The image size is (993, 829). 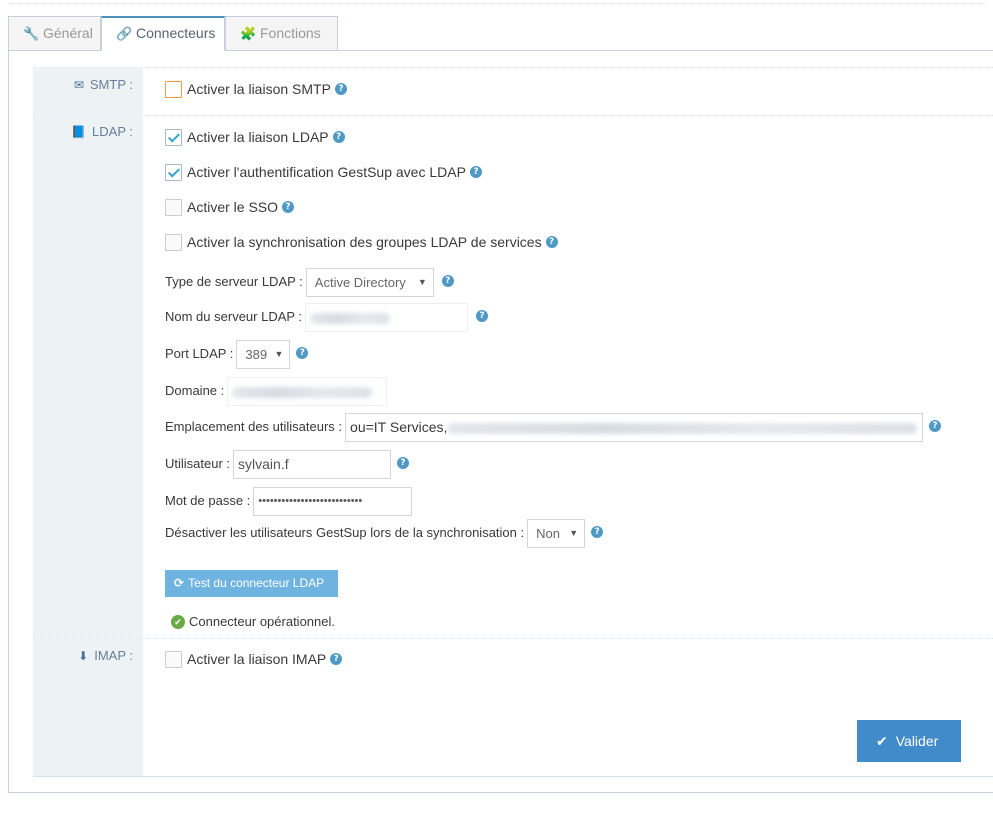 I want to click on ldap-domain-label: Domaine :, so click(x=195, y=390).